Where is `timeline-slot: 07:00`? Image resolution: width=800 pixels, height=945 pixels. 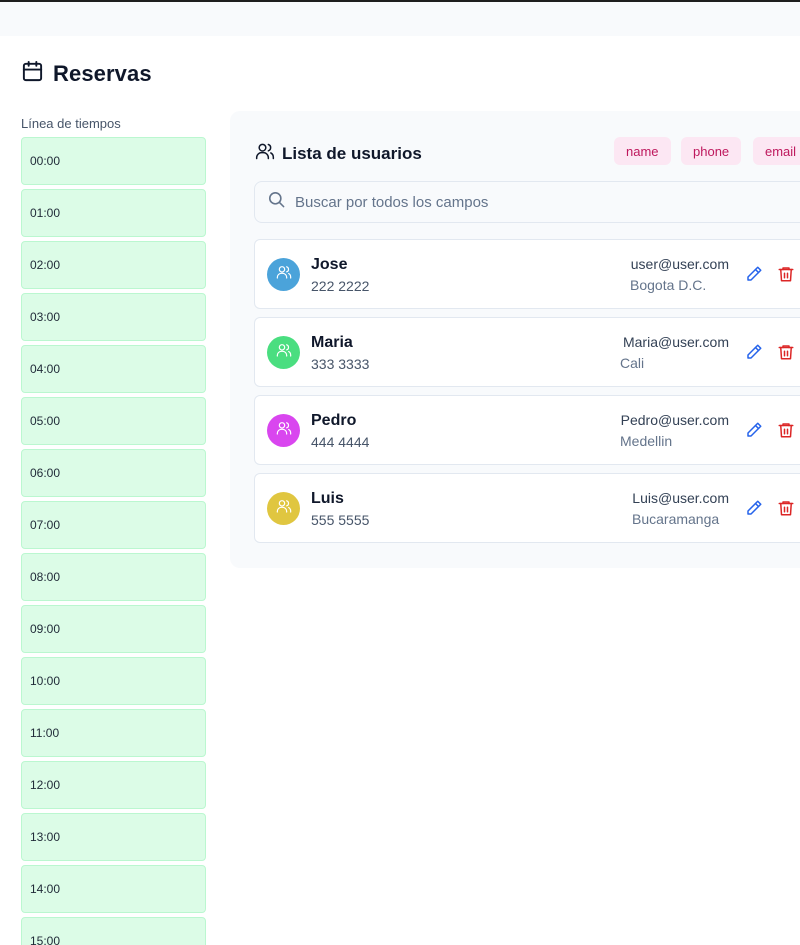
timeline-slot: 07:00 is located at coordinates (113, 525).